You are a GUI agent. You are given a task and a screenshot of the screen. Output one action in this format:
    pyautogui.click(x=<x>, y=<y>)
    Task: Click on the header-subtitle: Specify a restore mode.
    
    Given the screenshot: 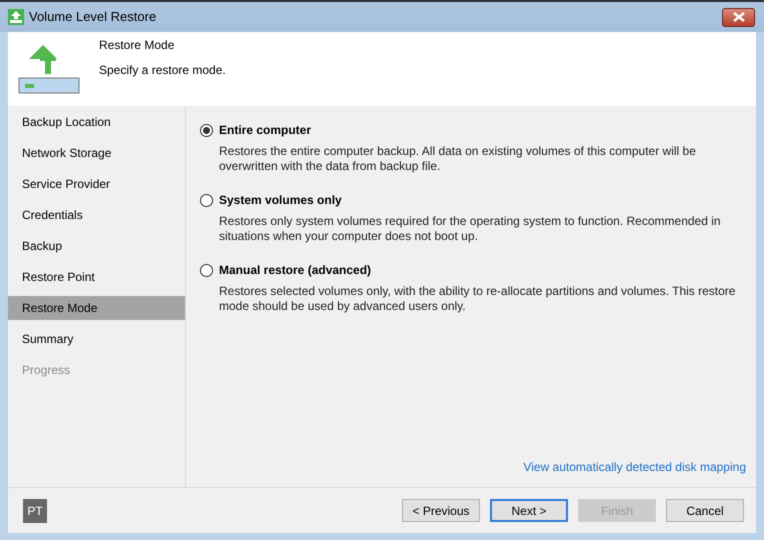 What is the action you would take?
    pyautogui.click(x=162, y=70)
    